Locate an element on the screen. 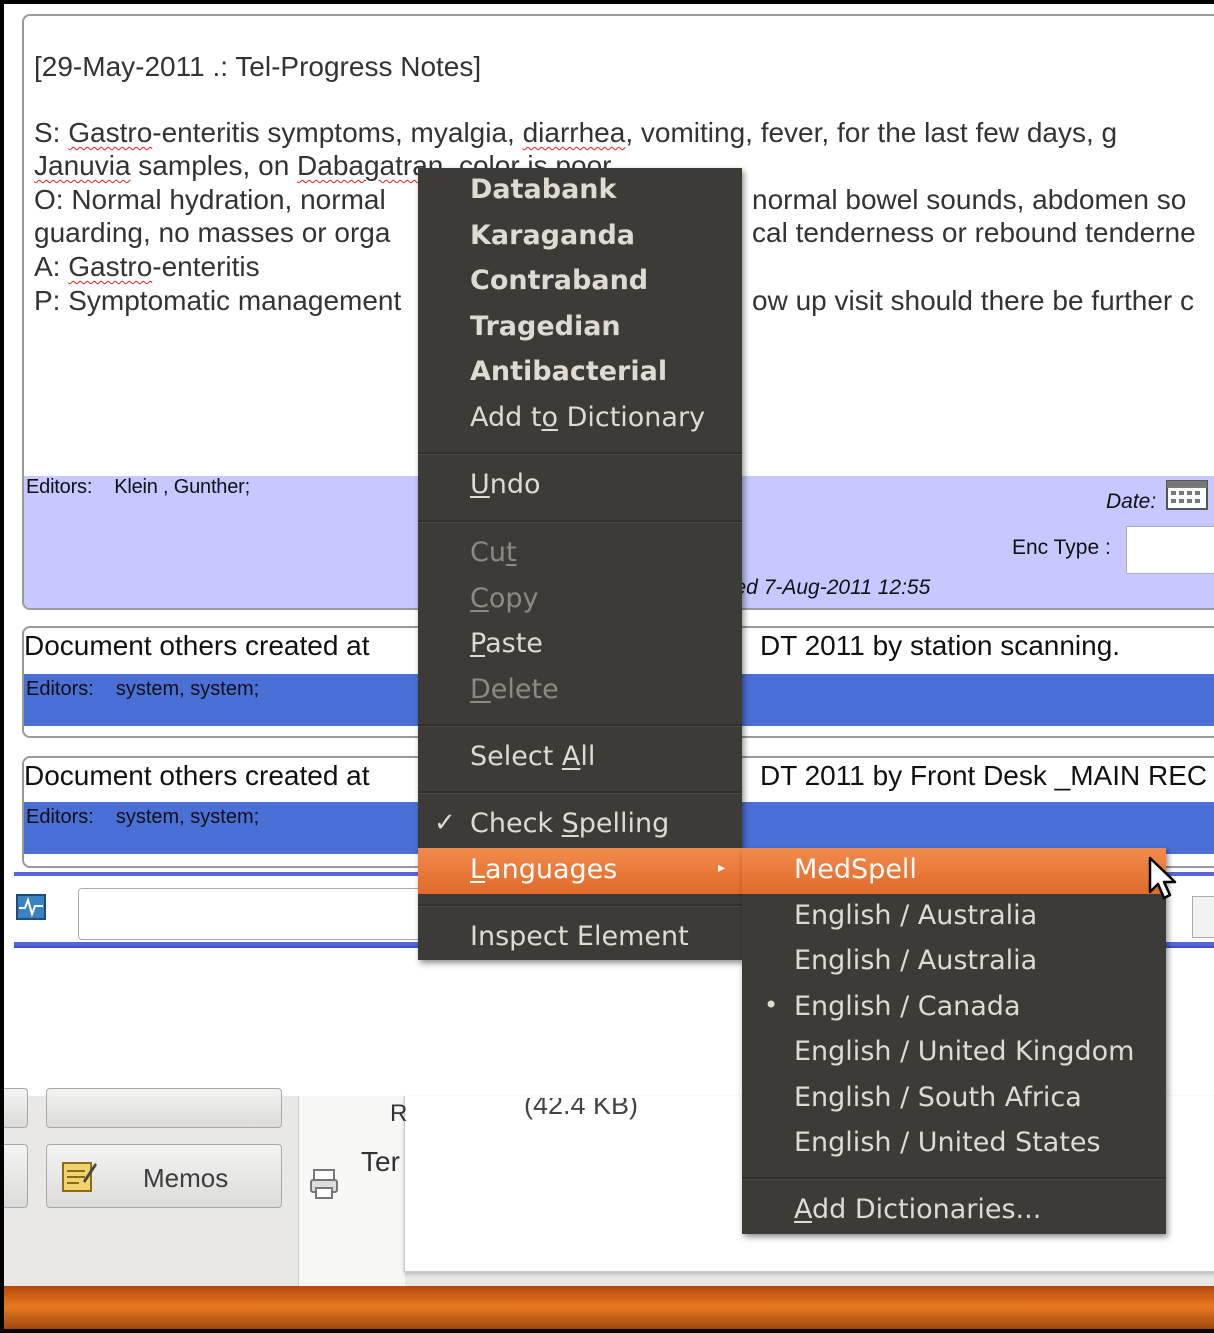 The image size is (1214, 1333). add-to-dictionary-item: Add to Dictionary is located at coordinates (580, 419).